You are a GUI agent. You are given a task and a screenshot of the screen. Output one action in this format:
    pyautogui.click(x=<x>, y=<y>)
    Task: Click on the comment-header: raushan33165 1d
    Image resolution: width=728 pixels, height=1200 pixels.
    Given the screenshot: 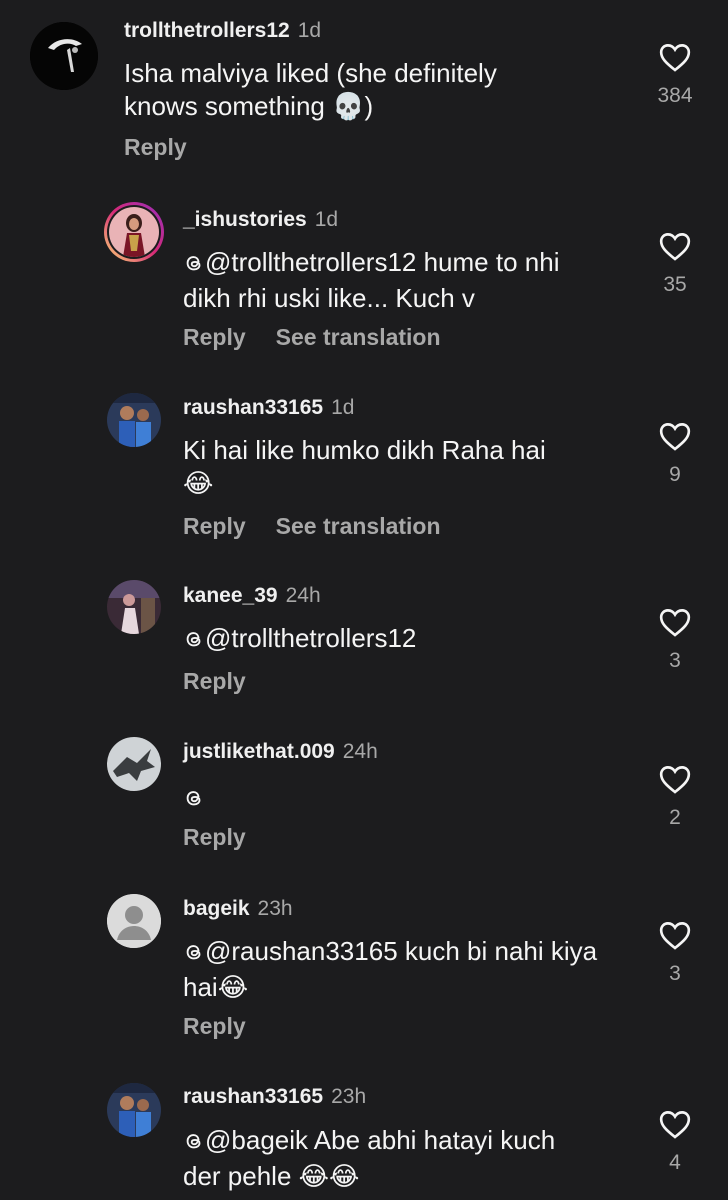 What is the action you would take?
    pyautogui.click(x=268, y=408)
    